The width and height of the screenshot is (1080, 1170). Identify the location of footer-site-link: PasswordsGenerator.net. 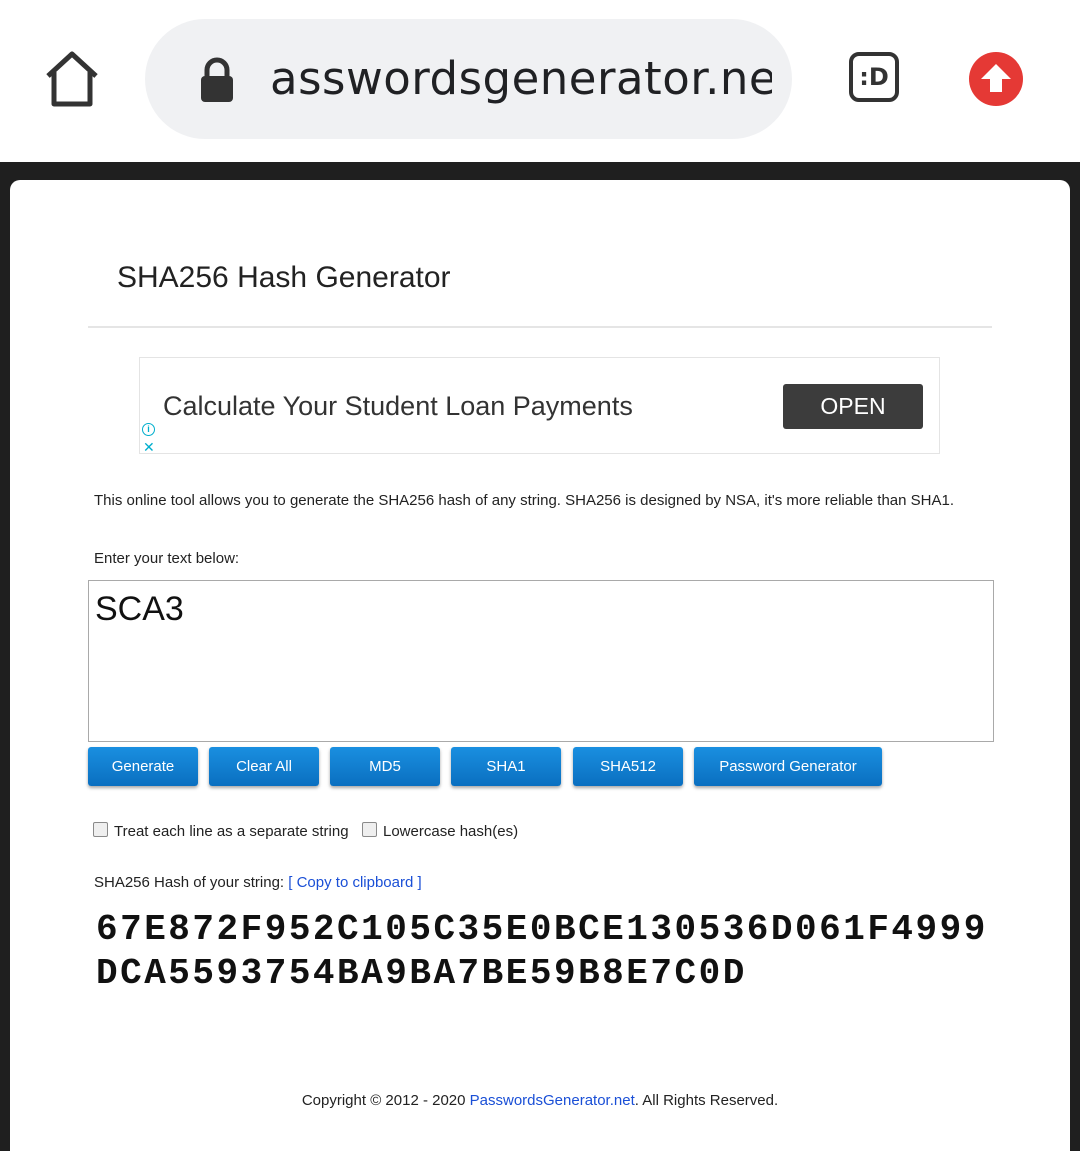
(552, 1100).